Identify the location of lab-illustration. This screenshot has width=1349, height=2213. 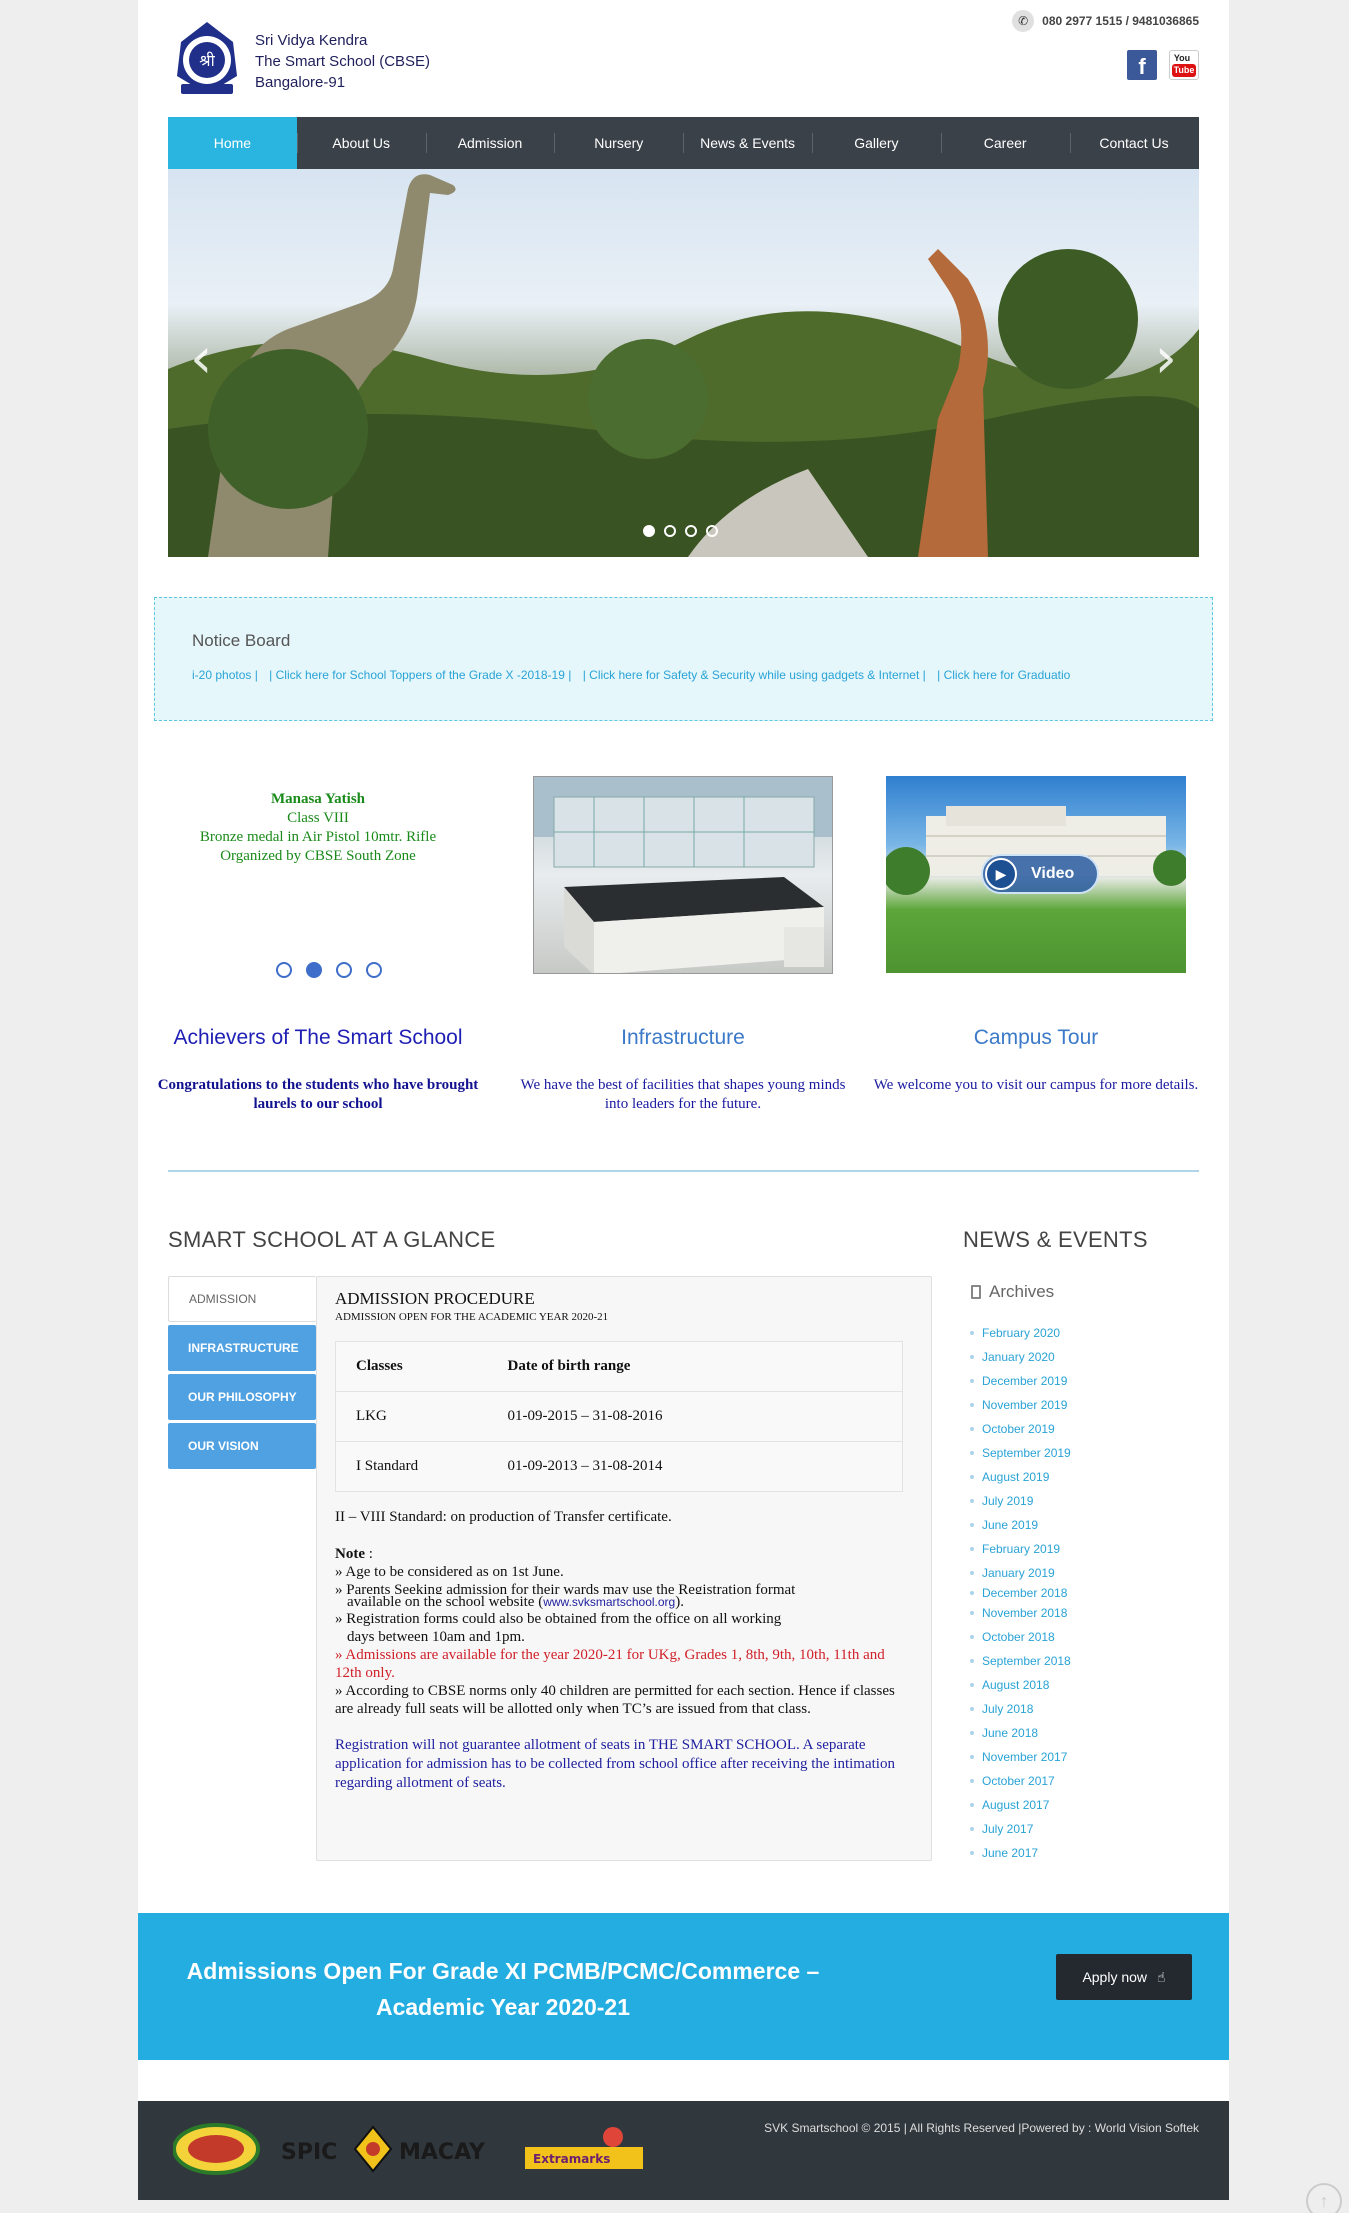
(683, 875).